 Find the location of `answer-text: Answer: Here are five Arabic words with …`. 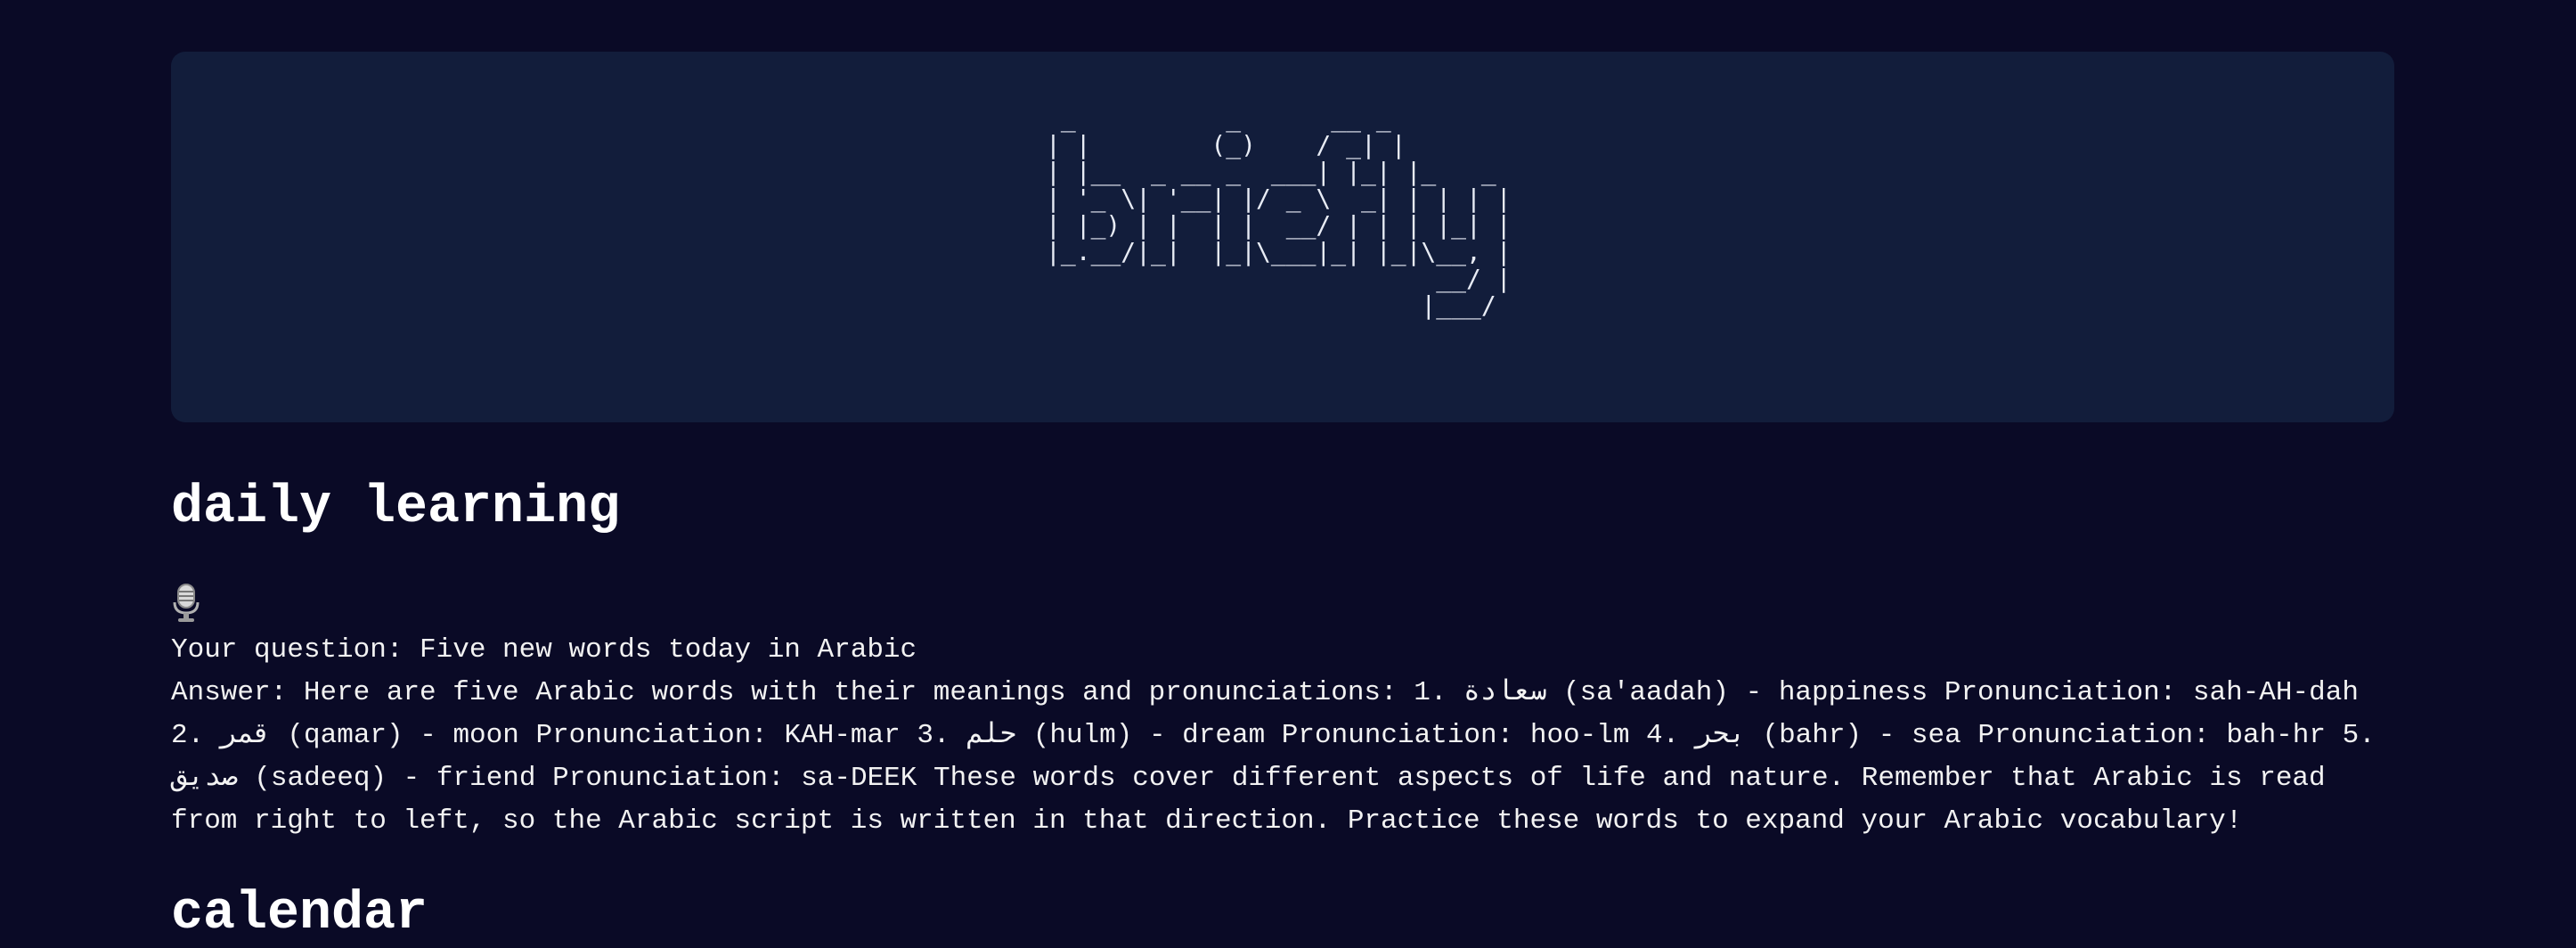

answer-text: Answer: Here are five Arabic words with … is located at coordinates (1274, 757).